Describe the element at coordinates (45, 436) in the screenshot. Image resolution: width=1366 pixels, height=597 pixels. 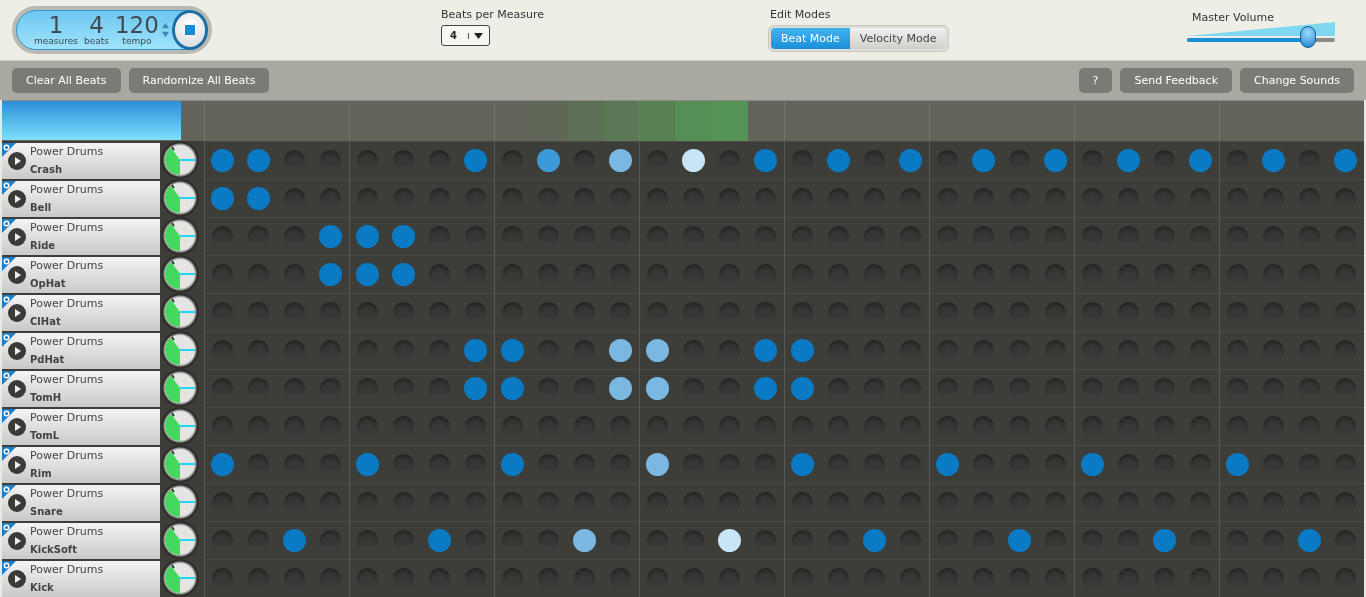
I see `track-name: TomL` at that location.